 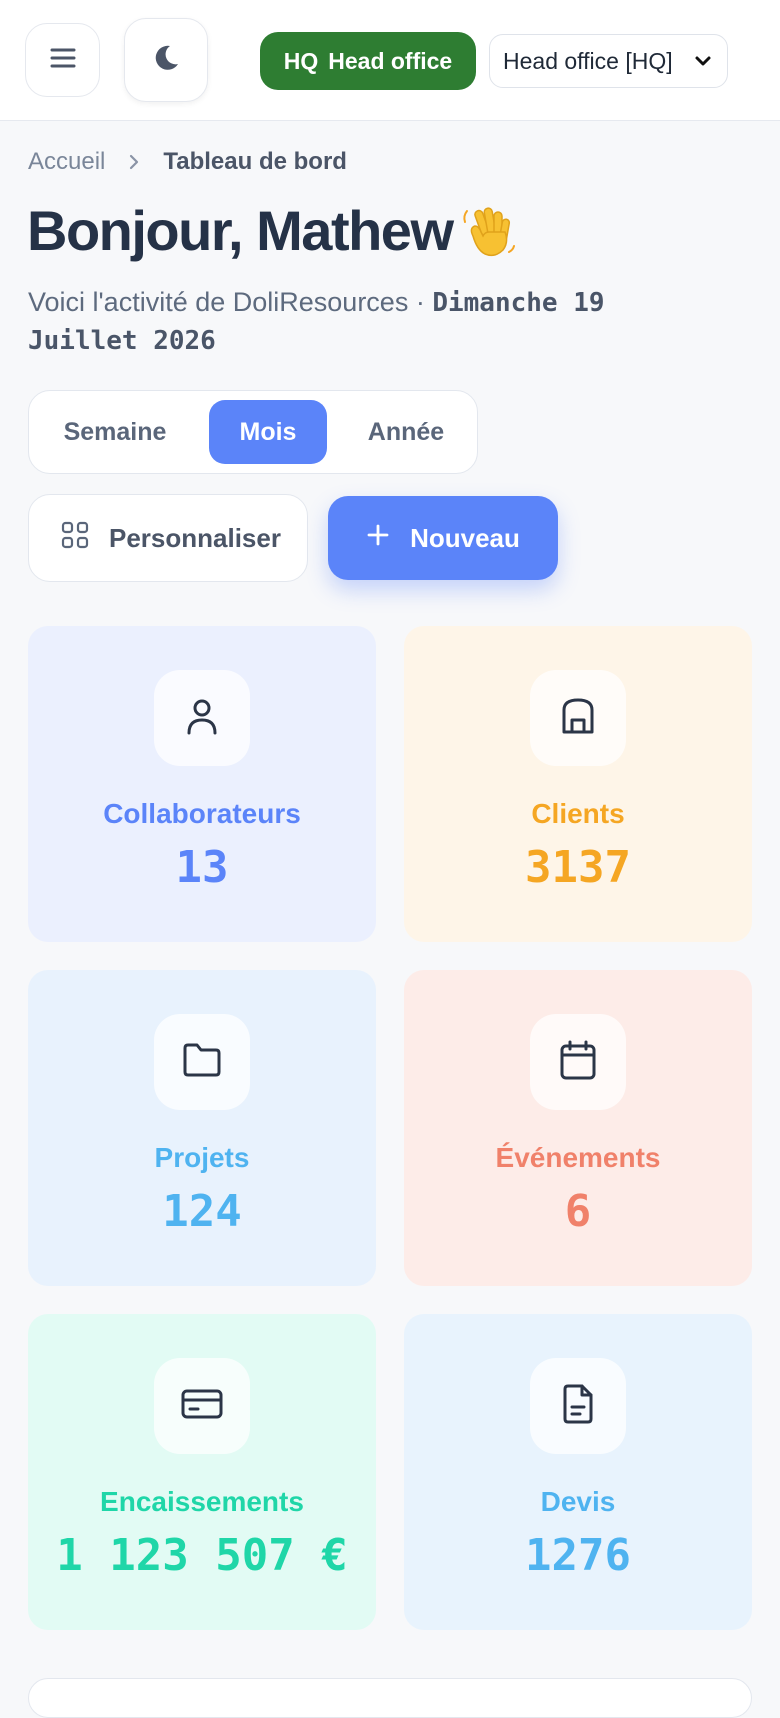 I want to click on stat-card-devis: Devis 1276, so click(x=578, y=1472).